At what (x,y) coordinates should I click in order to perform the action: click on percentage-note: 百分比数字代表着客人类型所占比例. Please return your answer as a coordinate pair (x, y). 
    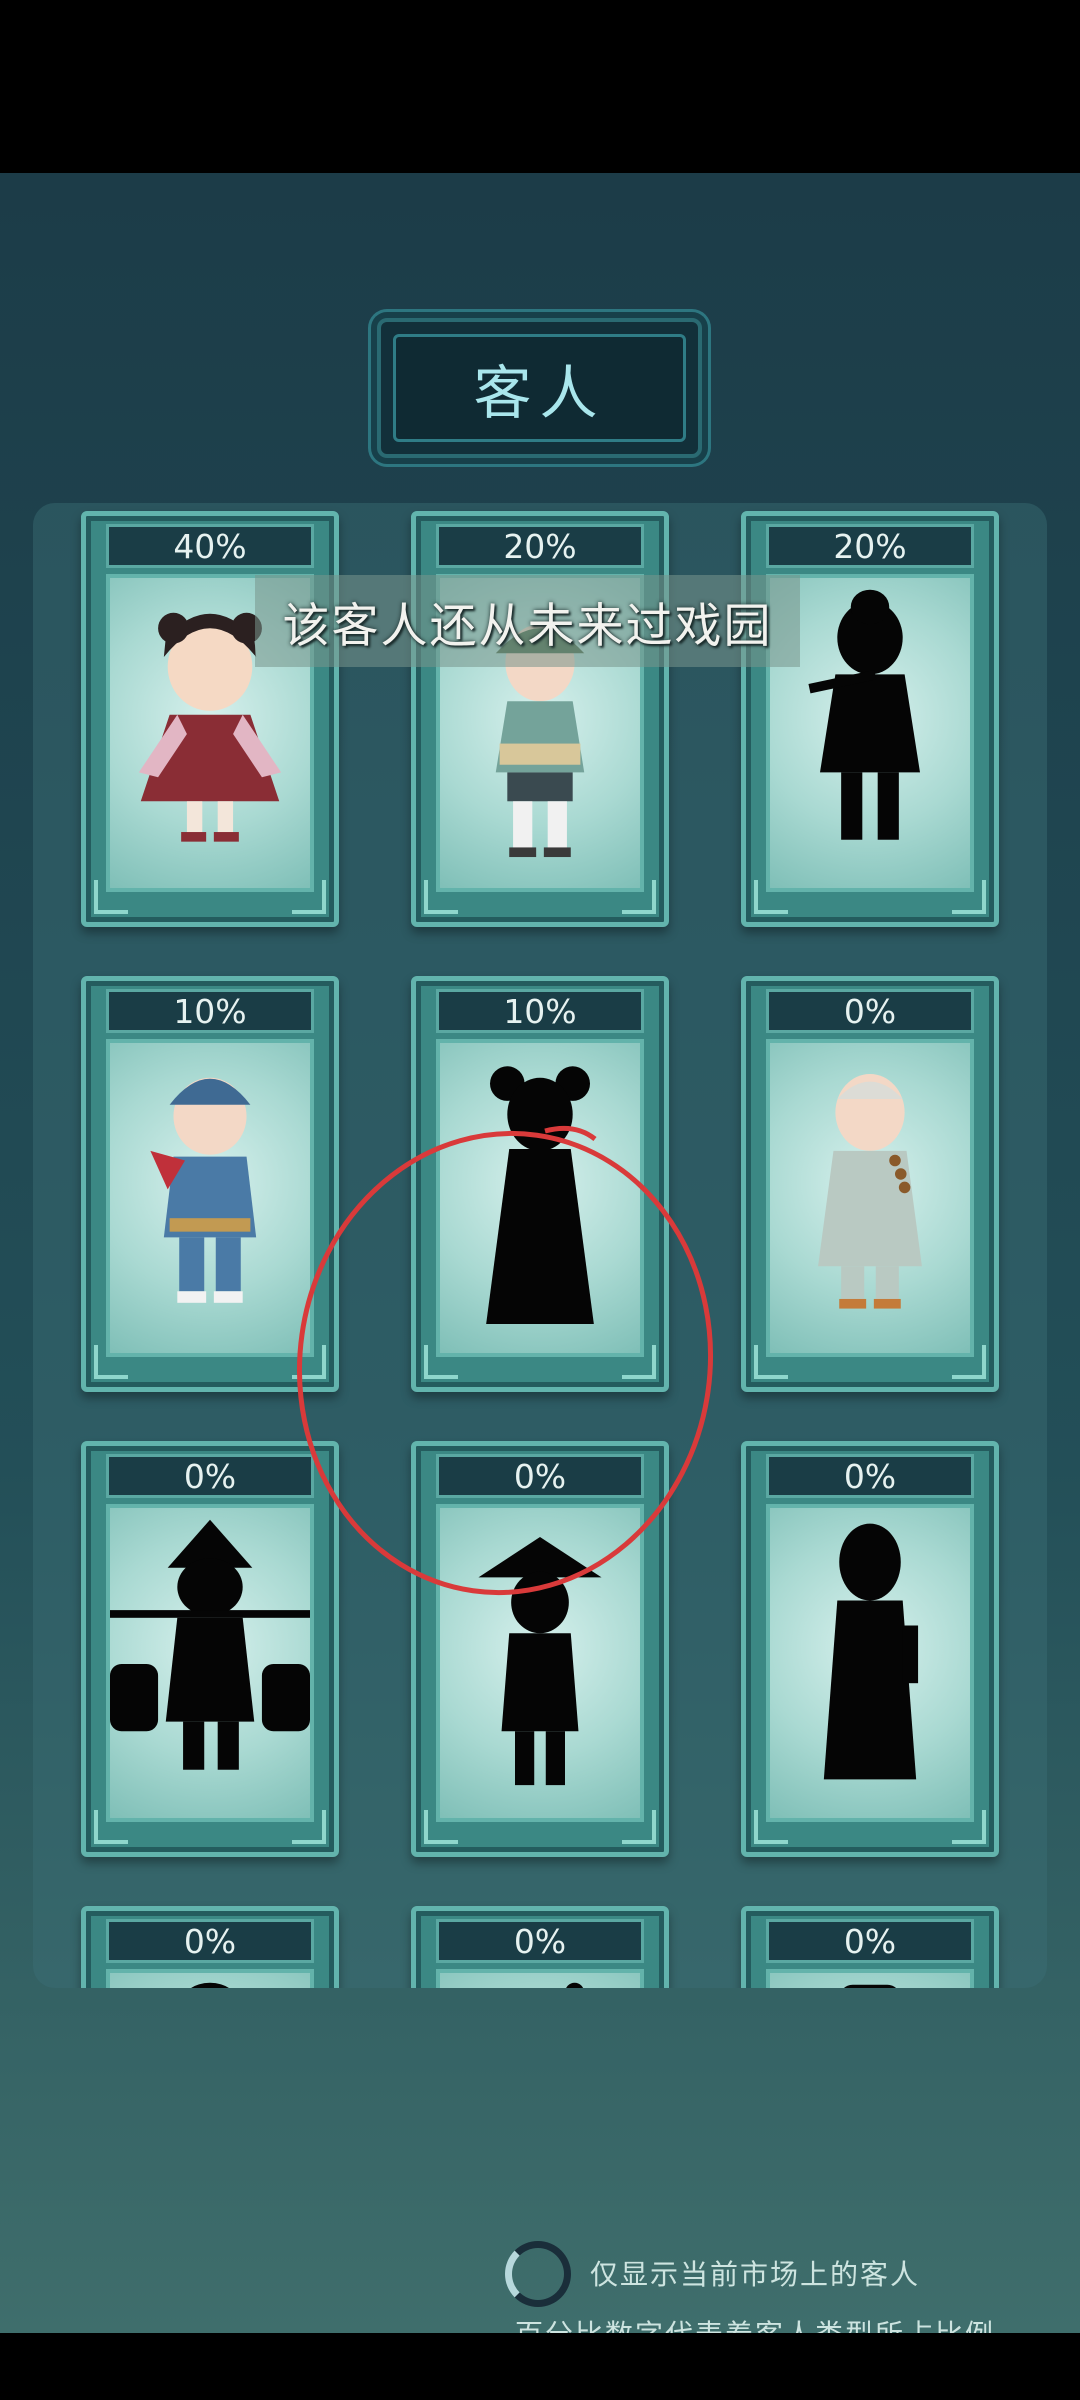
    Looking at the image, I should click on (755, 2323).